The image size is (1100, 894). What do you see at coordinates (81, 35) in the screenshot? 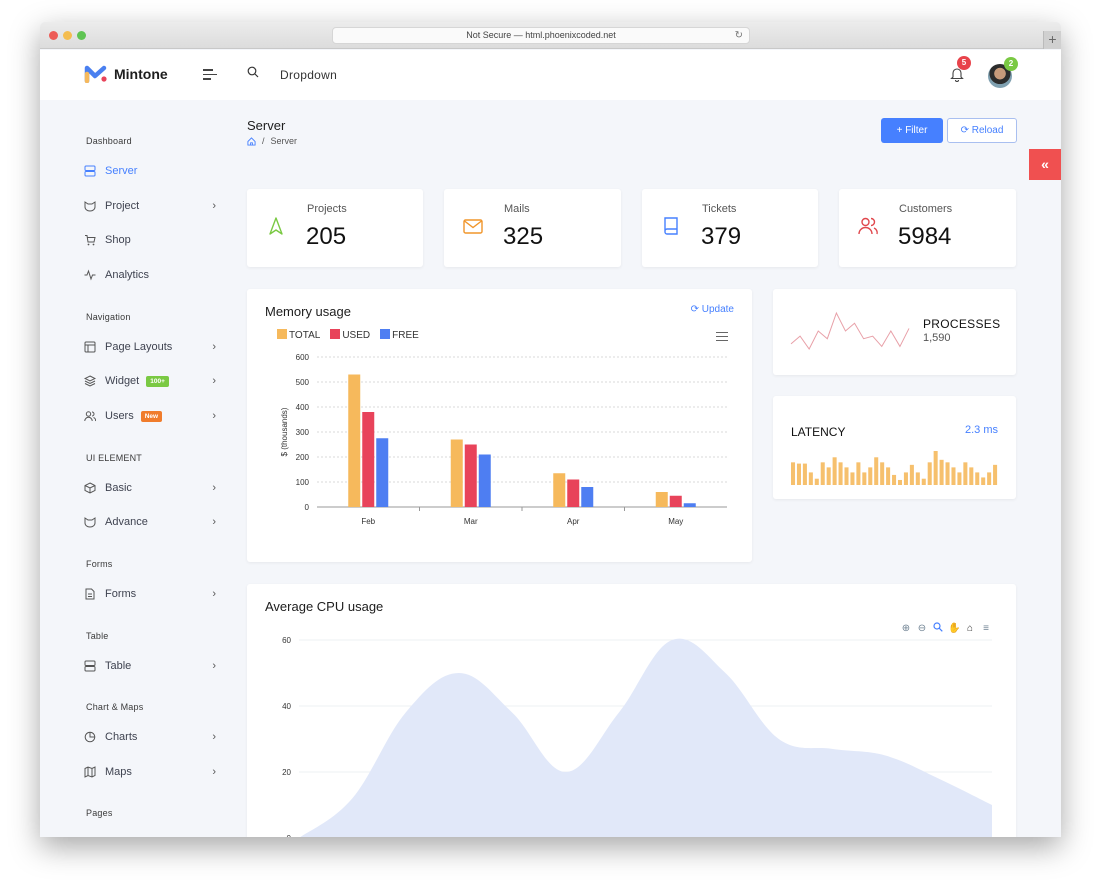
I see `maximize-window-button` at bounding box center [81, 35].